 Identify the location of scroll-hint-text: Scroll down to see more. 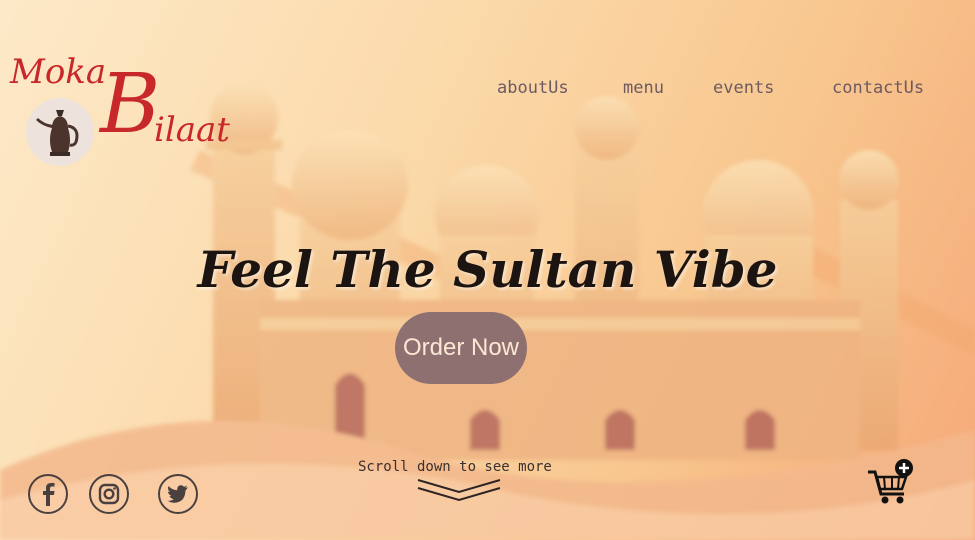
(455, 467).